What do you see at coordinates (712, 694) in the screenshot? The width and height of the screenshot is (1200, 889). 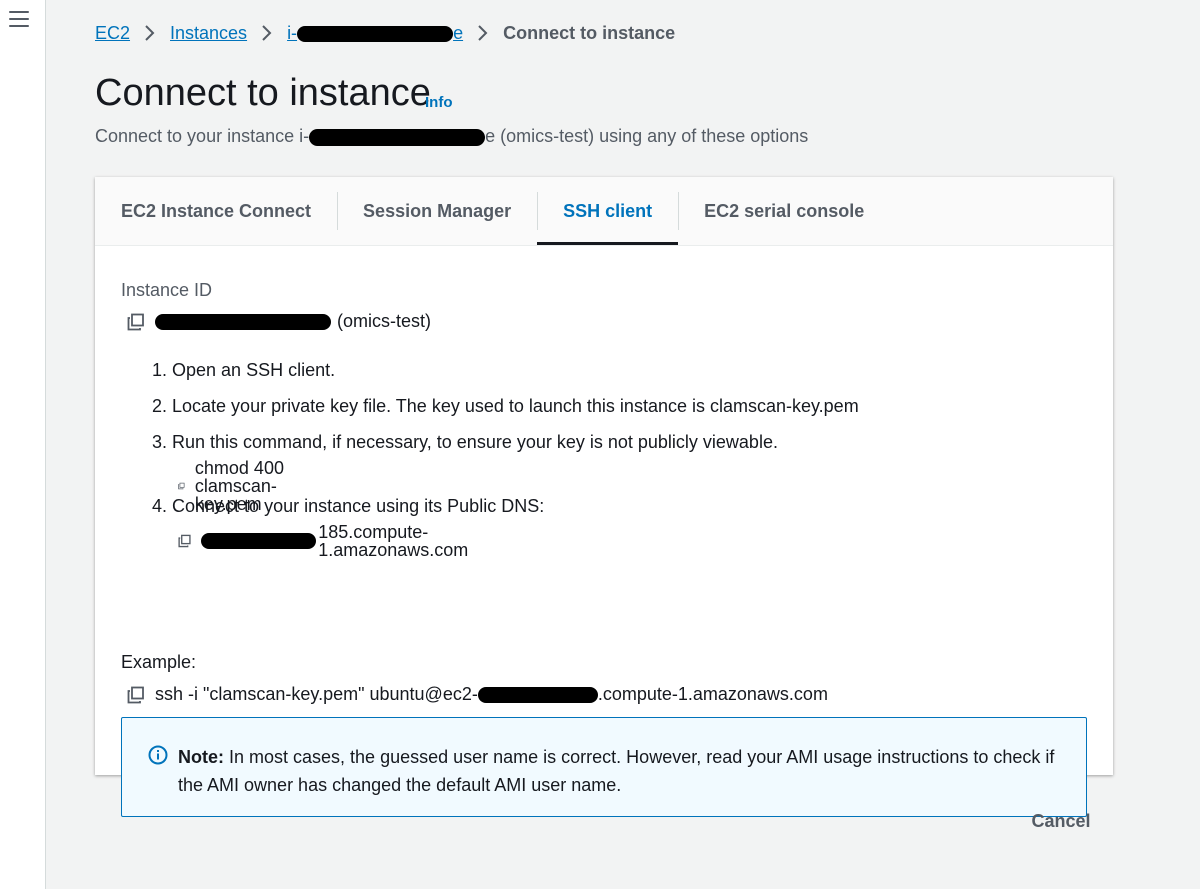 I see `example-command-suffix: .compute-1.amazonaws.com` at bounding box center [712, 694].